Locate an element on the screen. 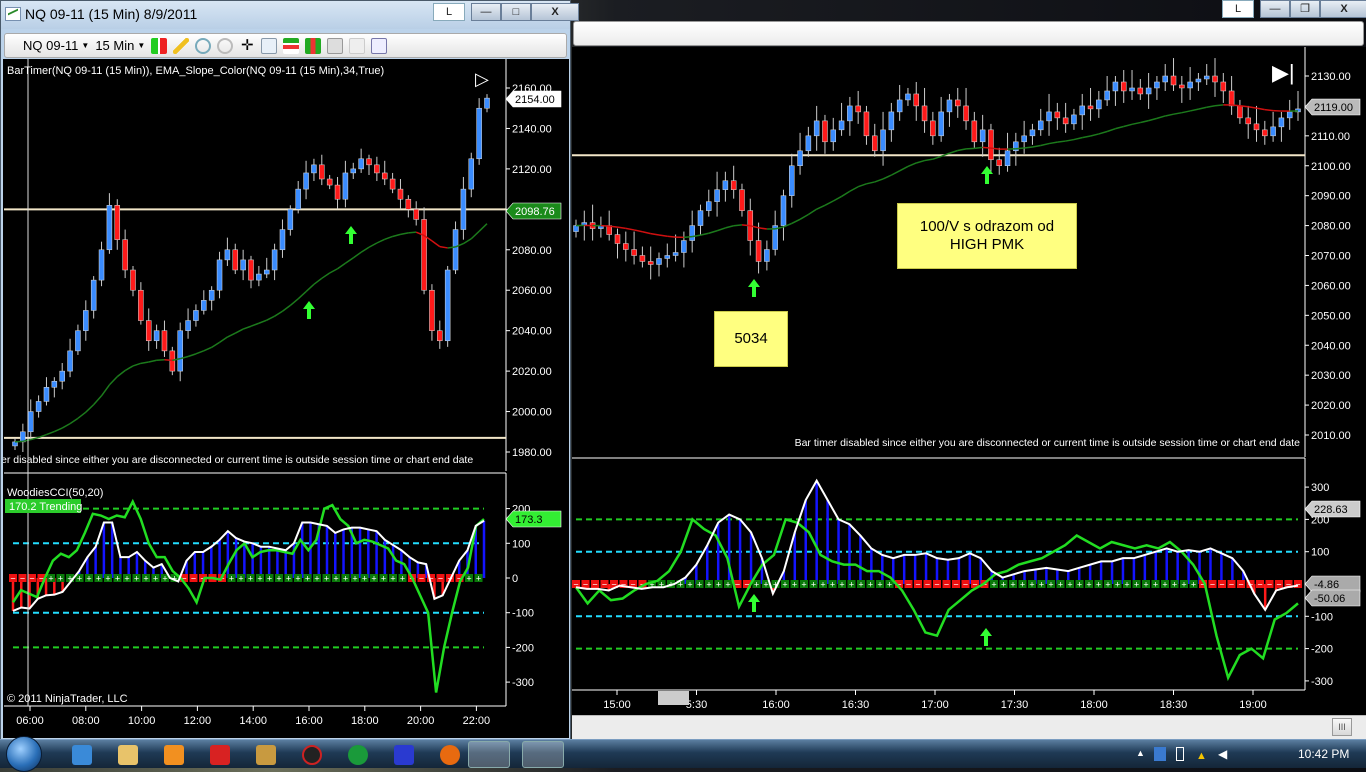 This screenshot has width=1366, height=772. close-button: X is located at coordinates (1343, 9).